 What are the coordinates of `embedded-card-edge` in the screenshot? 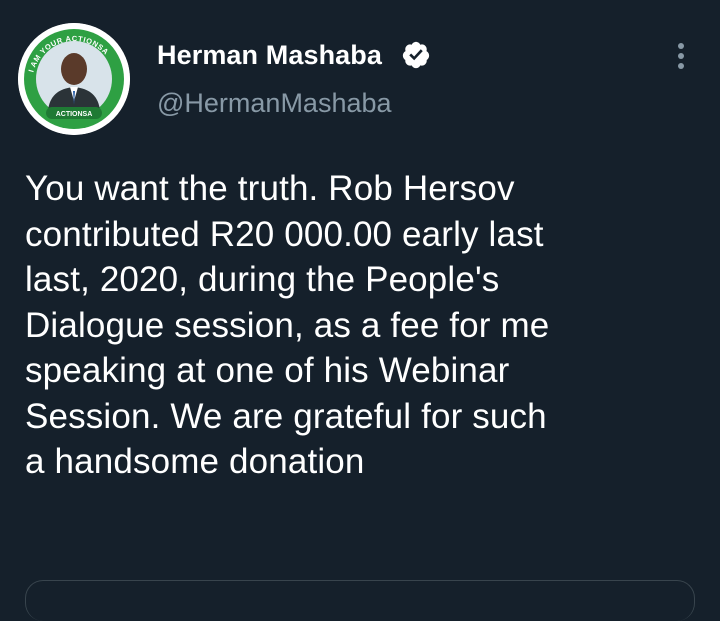 It's located at (360, 600).